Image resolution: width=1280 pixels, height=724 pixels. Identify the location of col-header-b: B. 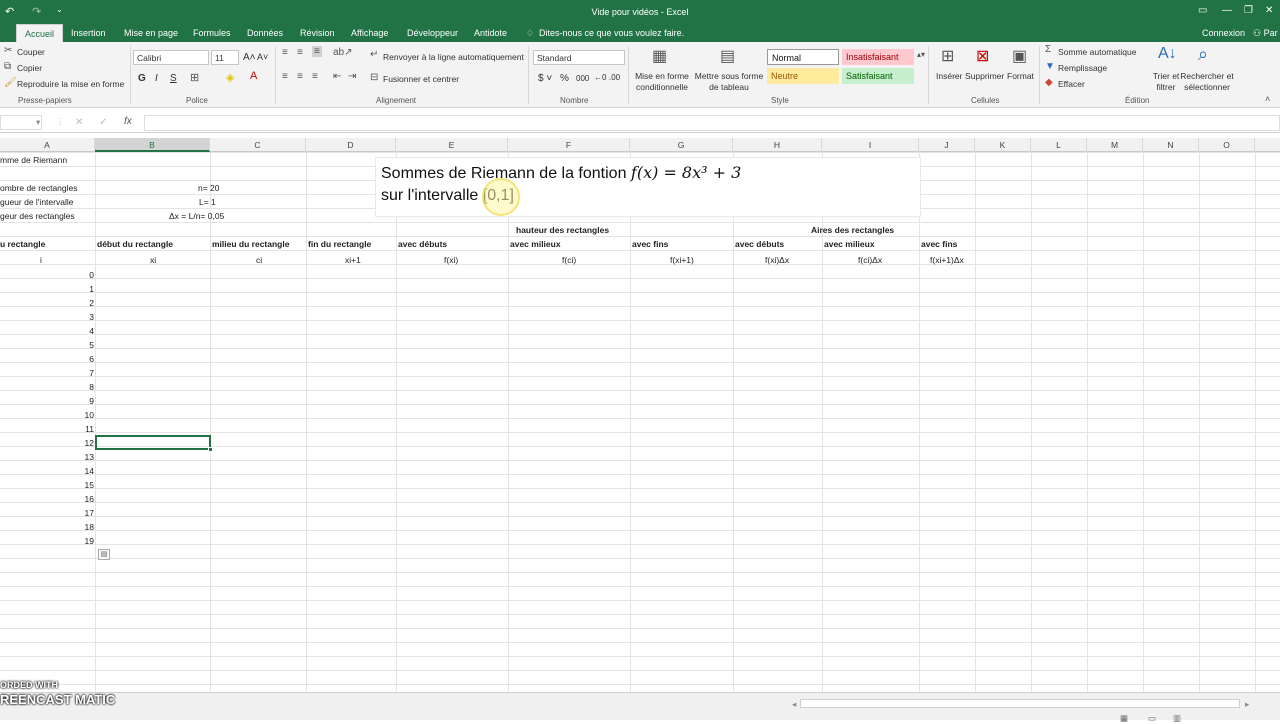
(152, 145).